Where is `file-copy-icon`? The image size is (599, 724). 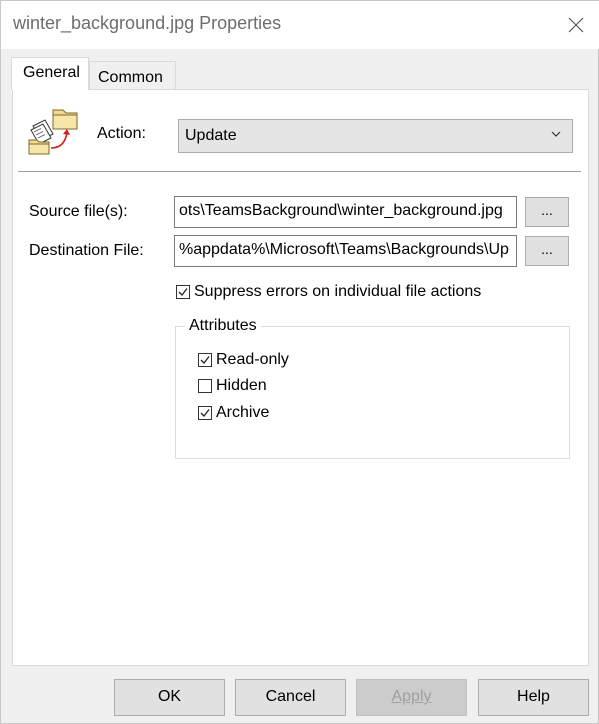
file-copy-icon is located at coordinates (53, 132).